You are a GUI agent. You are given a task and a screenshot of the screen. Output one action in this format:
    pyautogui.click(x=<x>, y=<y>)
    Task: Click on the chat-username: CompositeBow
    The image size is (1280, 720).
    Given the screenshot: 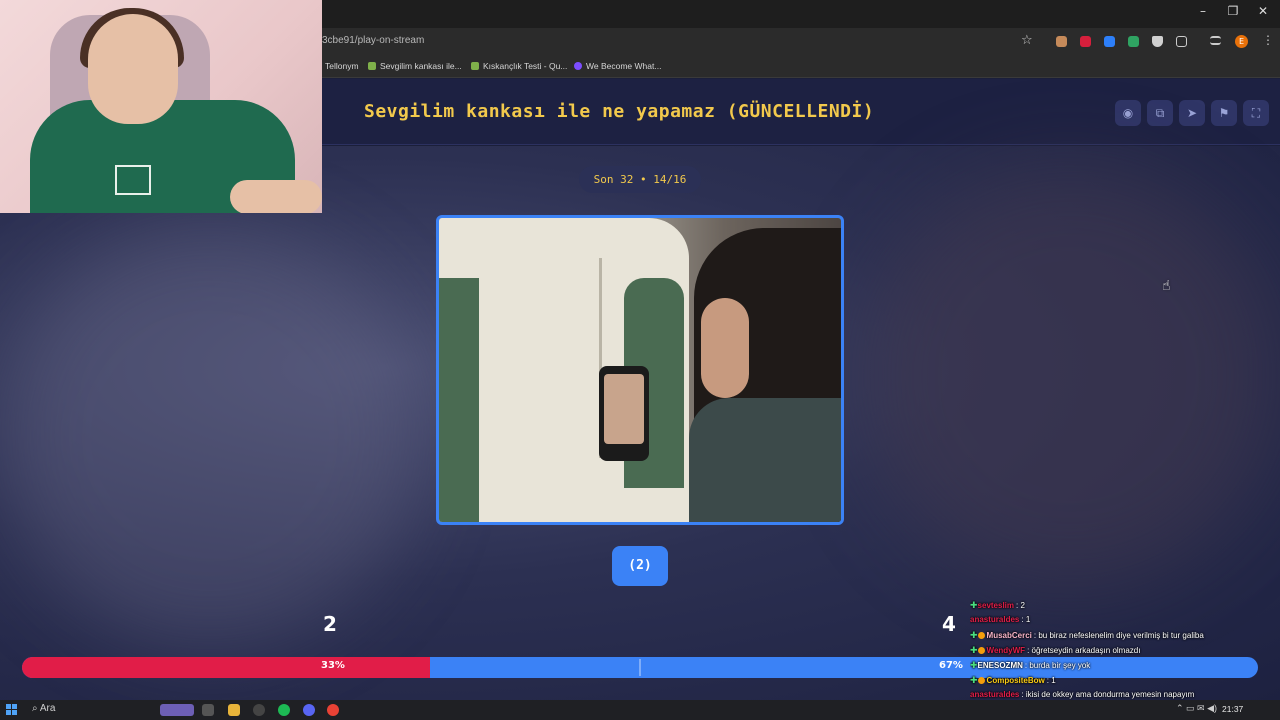 What is the action you would take?
    pyautogui.click(x=1016, y=680)
    